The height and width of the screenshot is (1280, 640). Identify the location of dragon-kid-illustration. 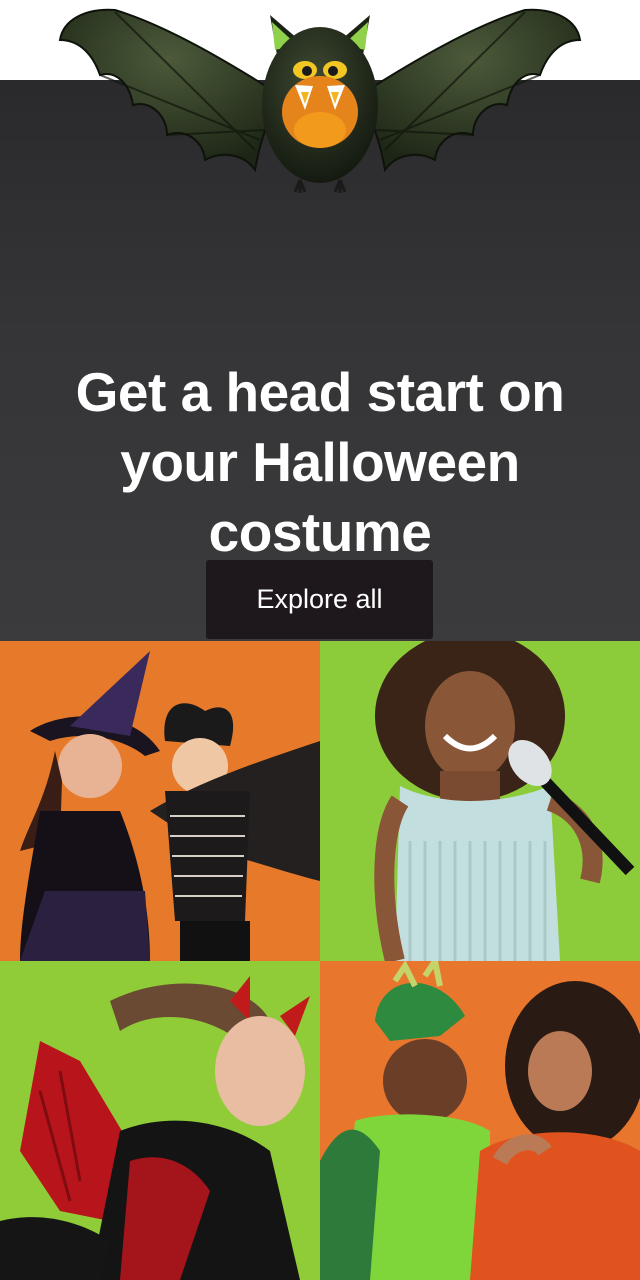
(480, 1120).